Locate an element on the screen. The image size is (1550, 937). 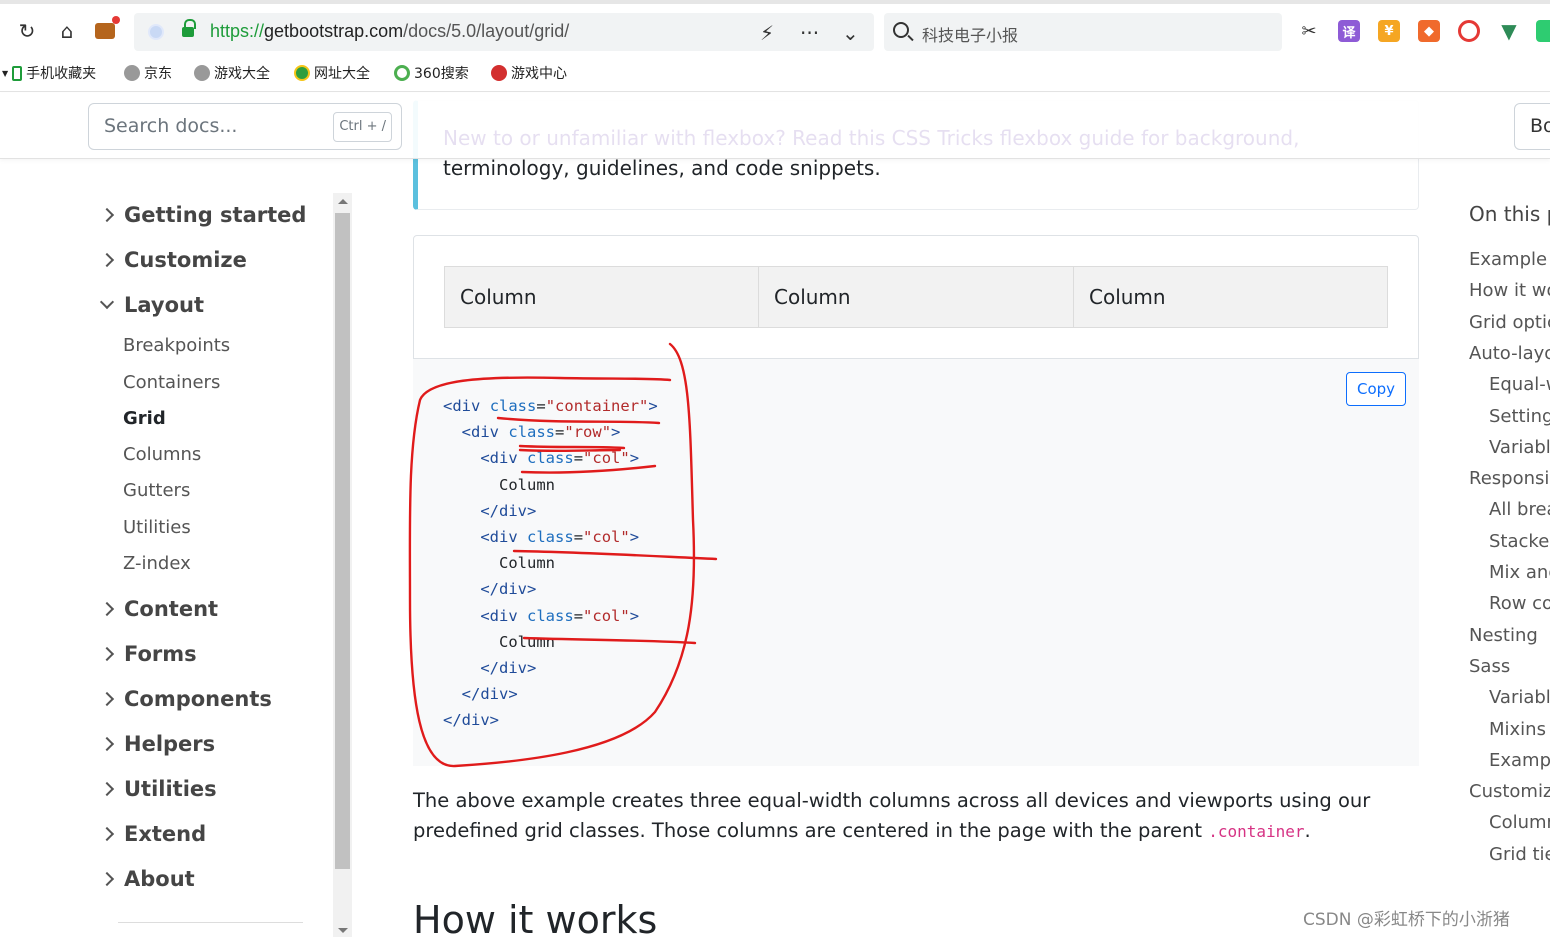
lock-icon is located at coordinates (189, 28).